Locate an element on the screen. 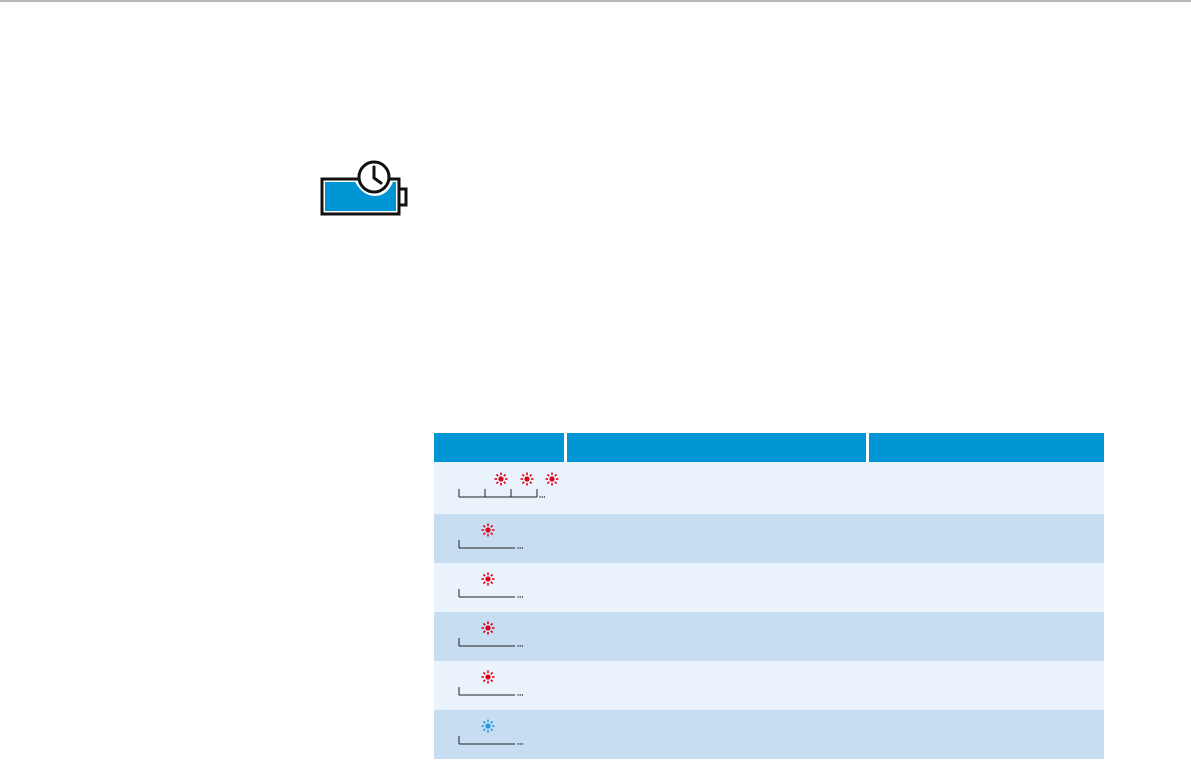  header-meaning is located at coordinates (715, 447).